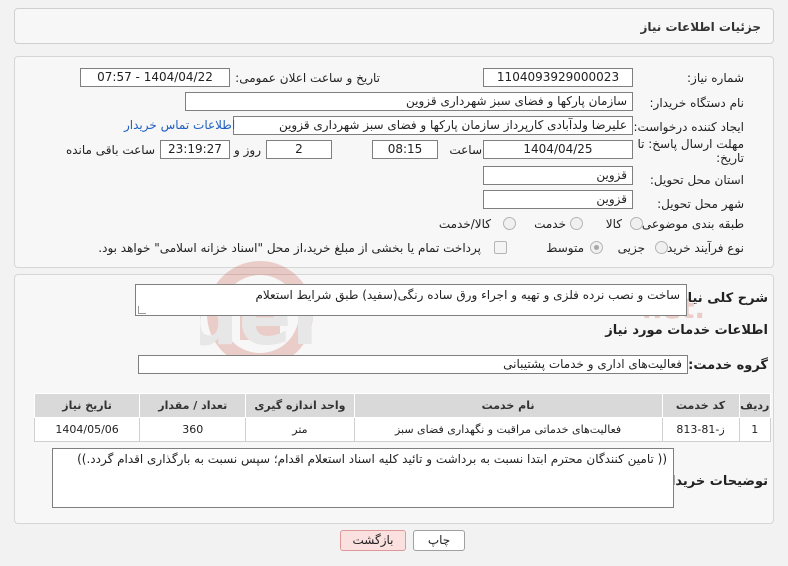  I want to click on category-label: طبقه بندی موضوعی:, so click(690, 224).